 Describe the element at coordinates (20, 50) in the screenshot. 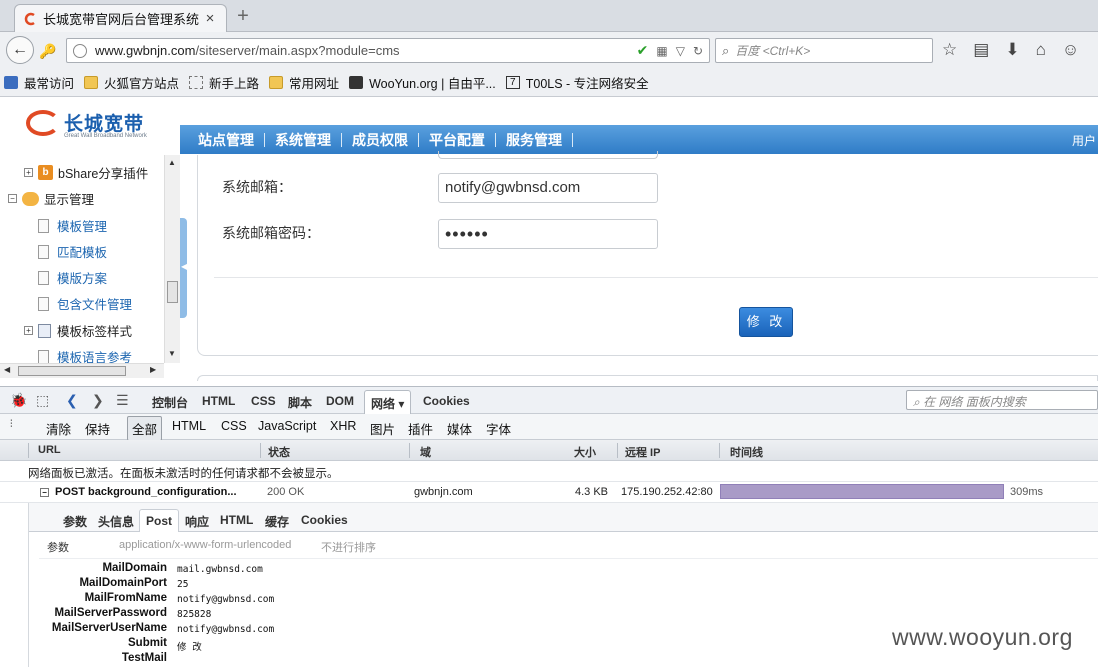

I see `back-button: ←` at that location.